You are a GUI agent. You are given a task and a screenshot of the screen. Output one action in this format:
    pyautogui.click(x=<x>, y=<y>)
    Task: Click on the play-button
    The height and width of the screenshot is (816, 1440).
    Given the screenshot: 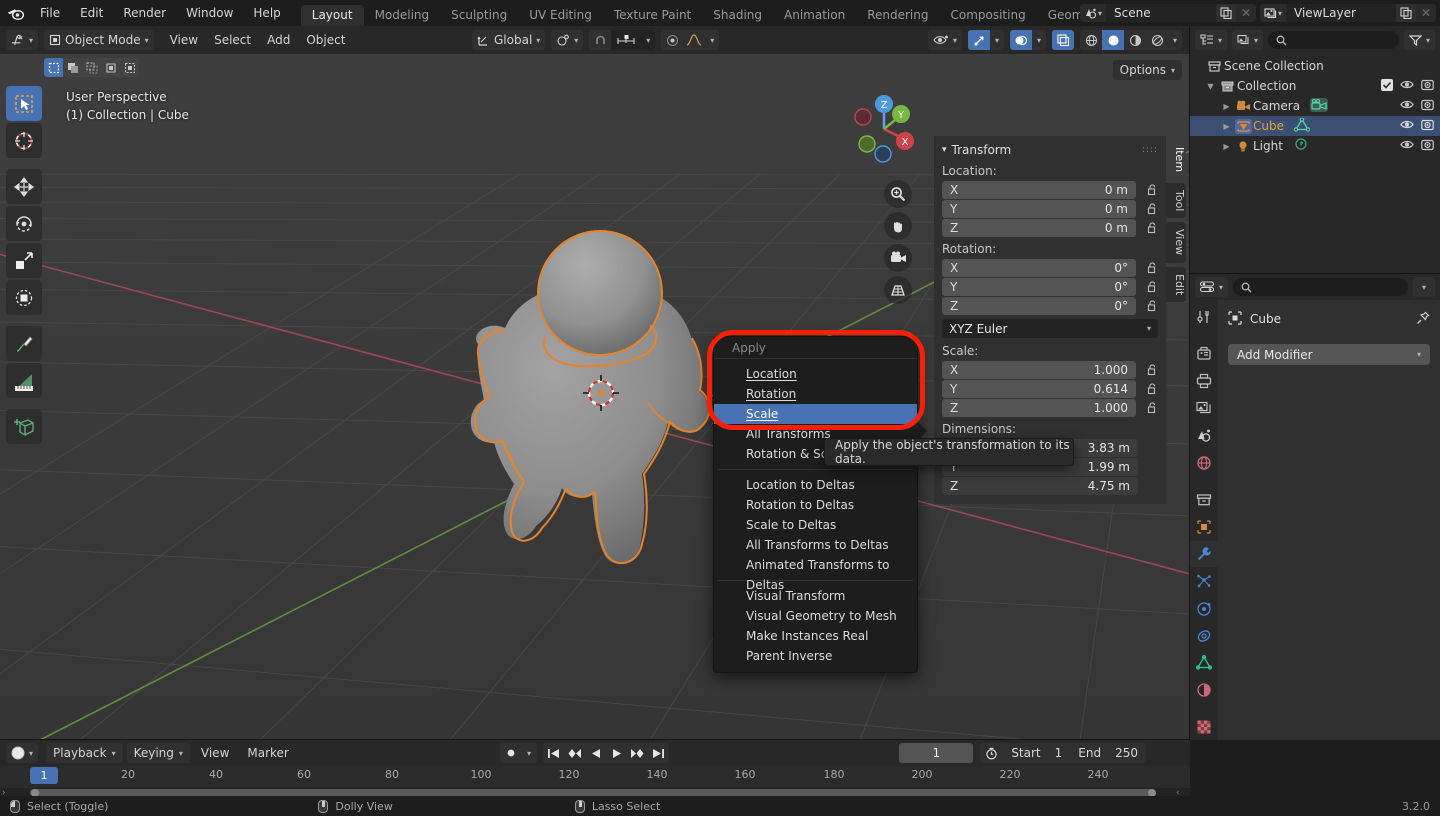 What is the action you would take?
    pyautogui.click(x=616, y=753)
    